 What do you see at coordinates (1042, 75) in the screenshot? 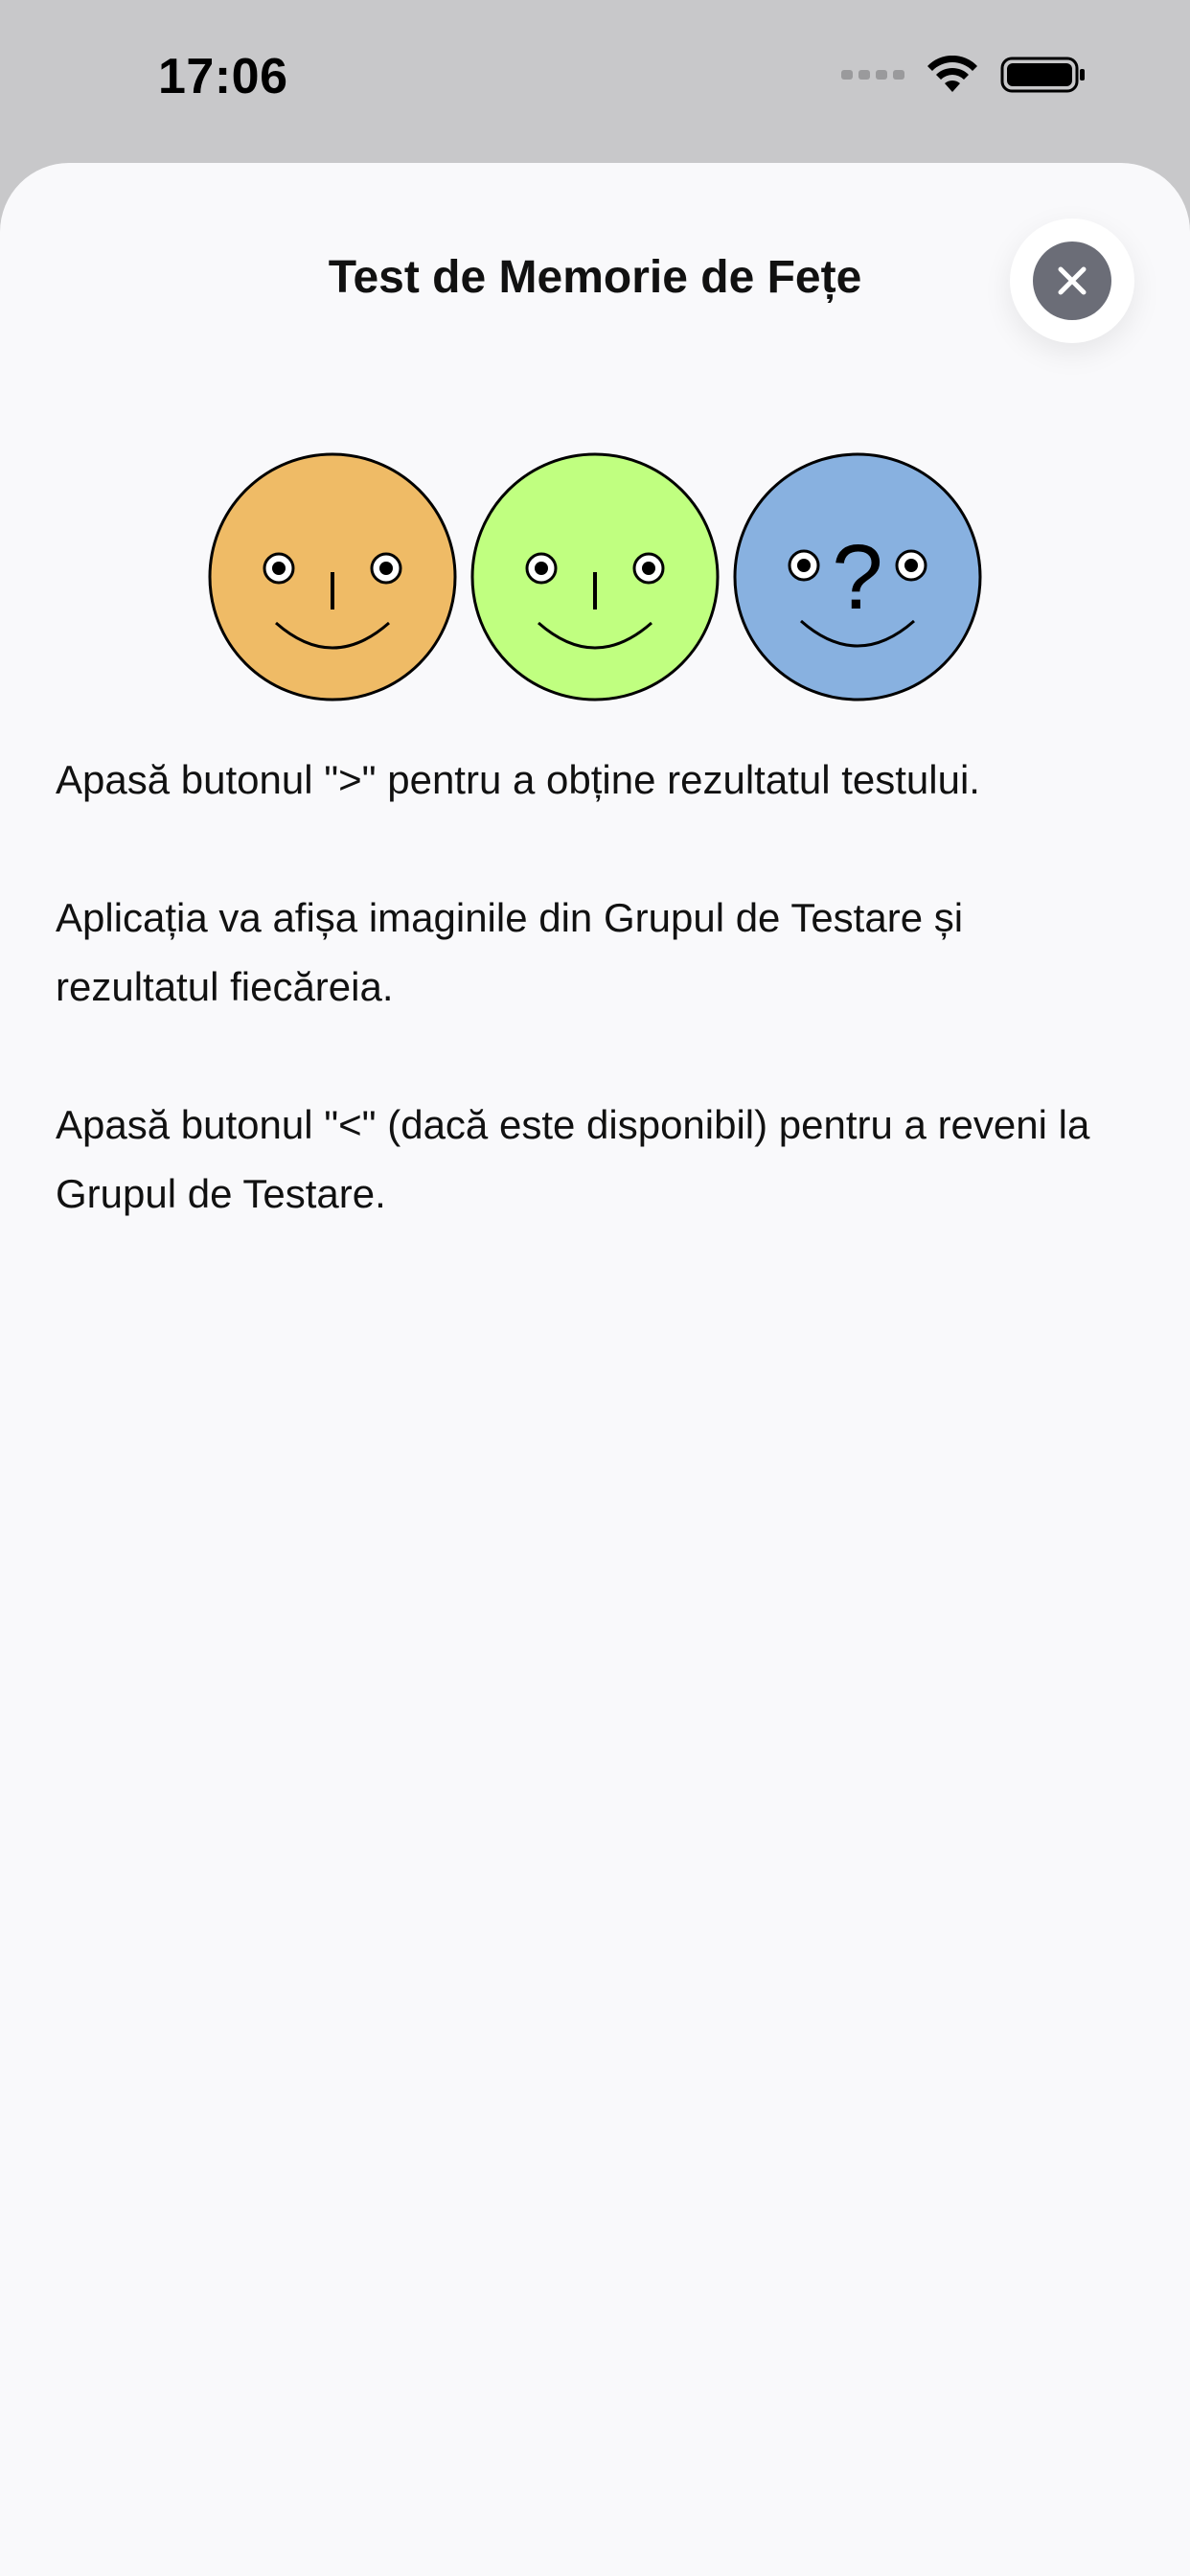
I see `battery-icon` at bounding box center [1042, 75].